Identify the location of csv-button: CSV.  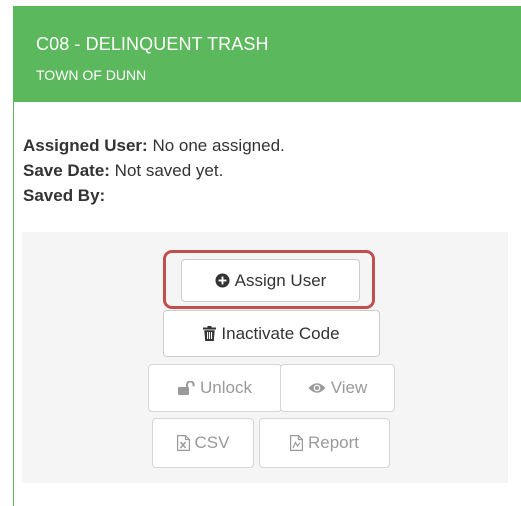
(203, 443).